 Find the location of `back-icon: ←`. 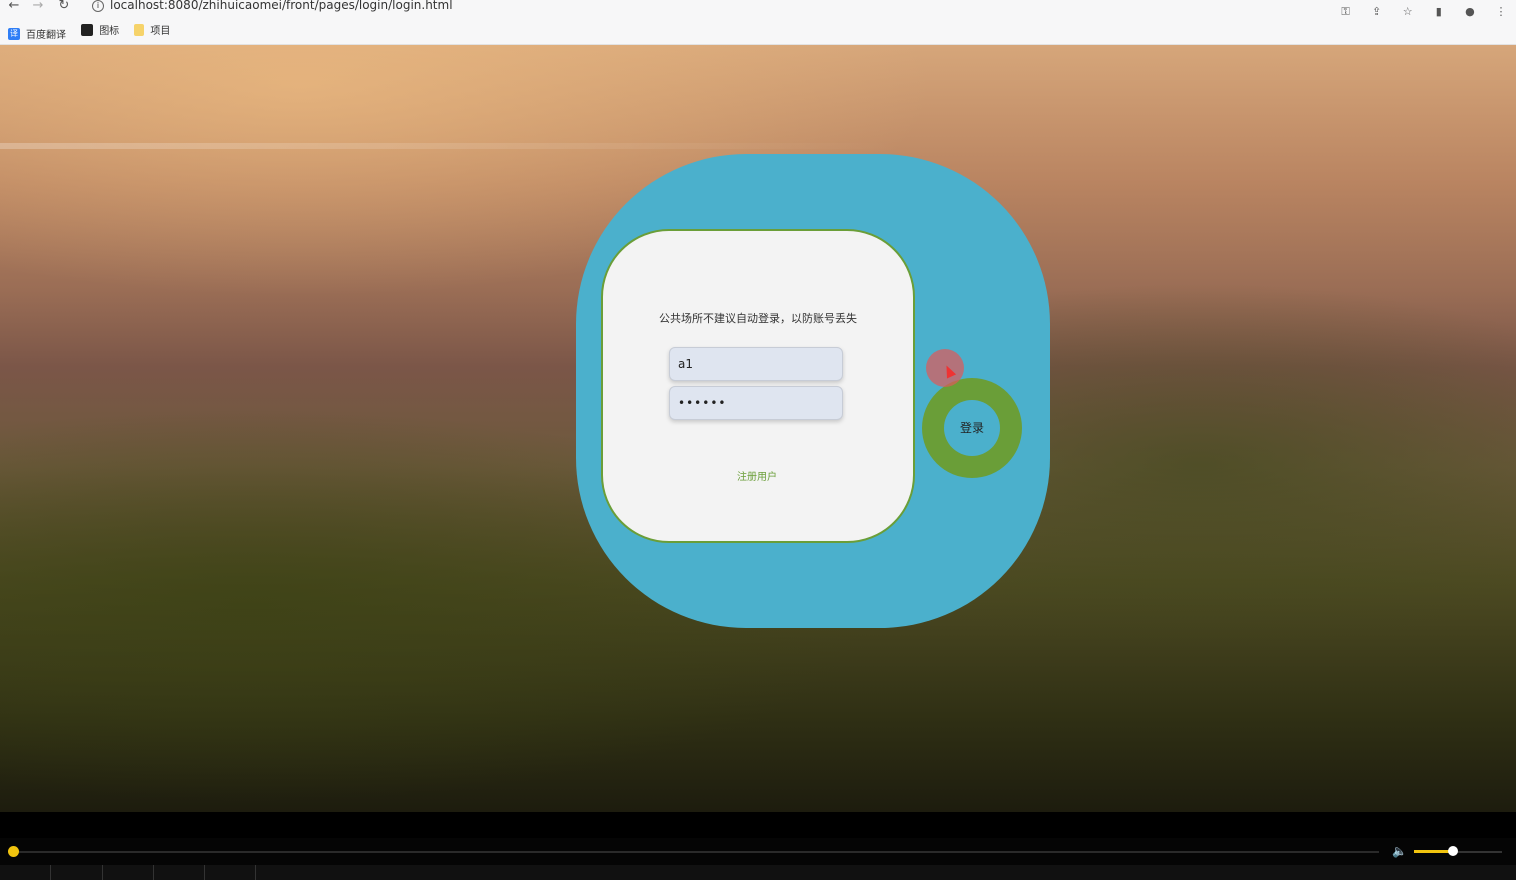

back-icon: ← is located at coordinates (14, 6).